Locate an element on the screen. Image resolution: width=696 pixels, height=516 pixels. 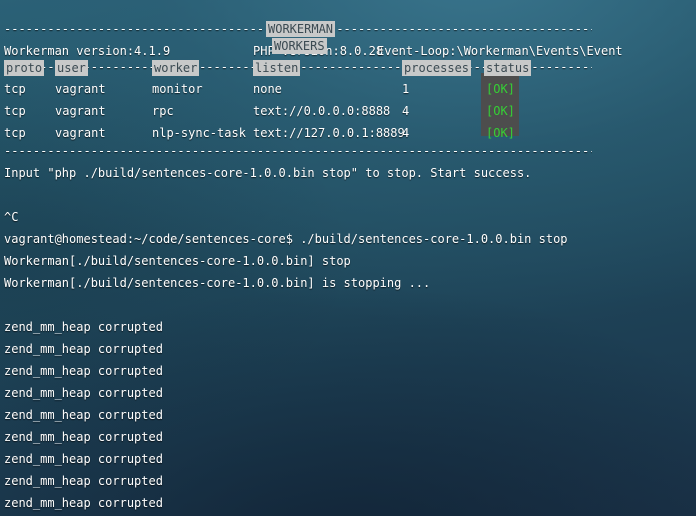
table-header-status: status is located at coordinates (508, 68).